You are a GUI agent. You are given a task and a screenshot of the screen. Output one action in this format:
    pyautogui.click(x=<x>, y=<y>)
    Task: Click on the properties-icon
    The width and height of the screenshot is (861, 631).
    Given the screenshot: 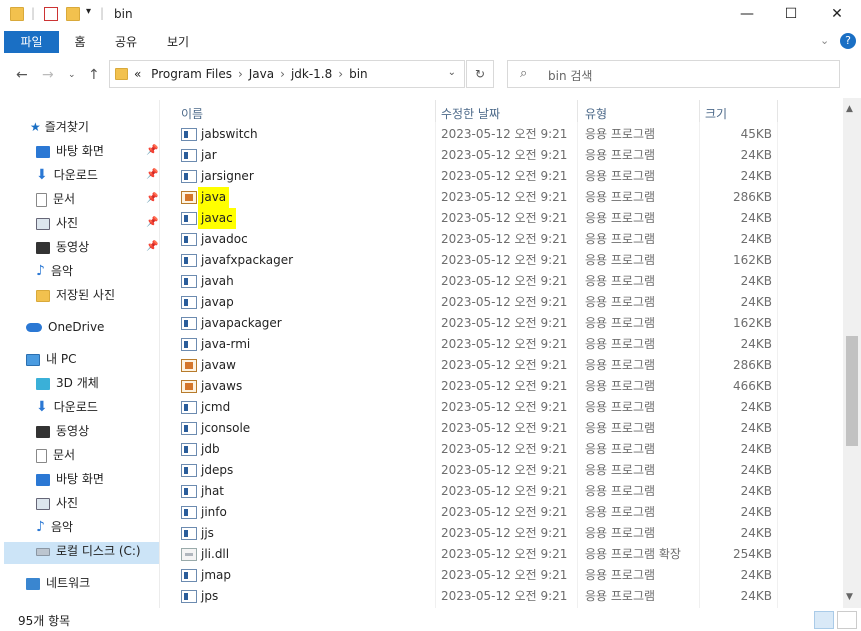 What is the action you would take?
    pyautogui.click(x=51, y=14)
    